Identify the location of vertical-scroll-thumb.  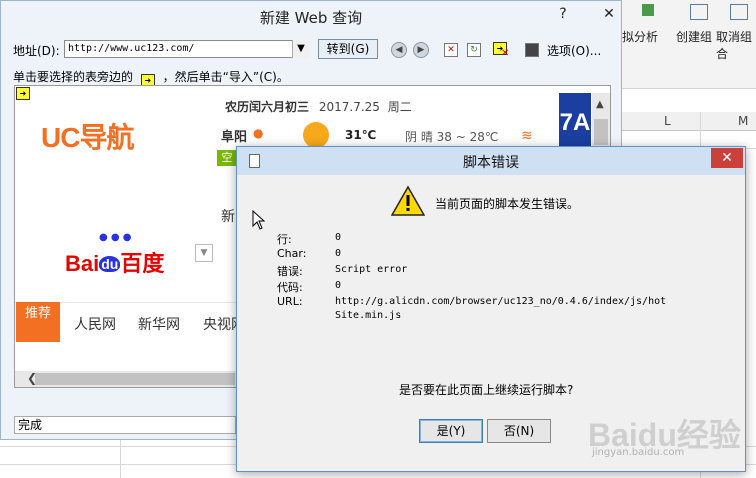
(601, 132).